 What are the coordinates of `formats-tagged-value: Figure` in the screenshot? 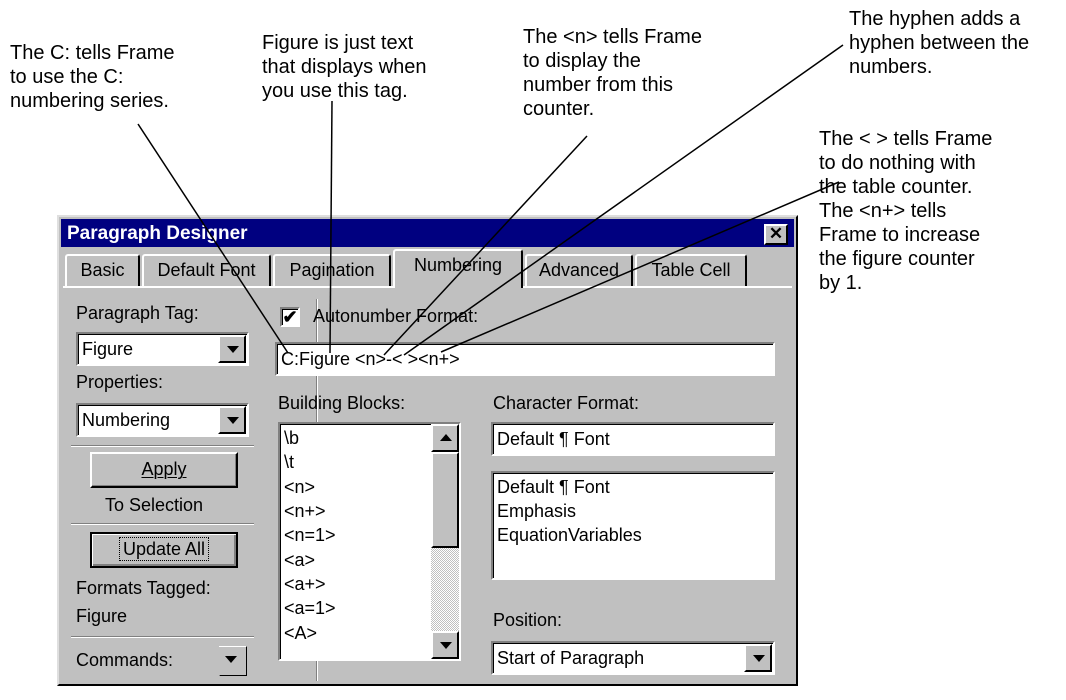 It's located at (102, 616).